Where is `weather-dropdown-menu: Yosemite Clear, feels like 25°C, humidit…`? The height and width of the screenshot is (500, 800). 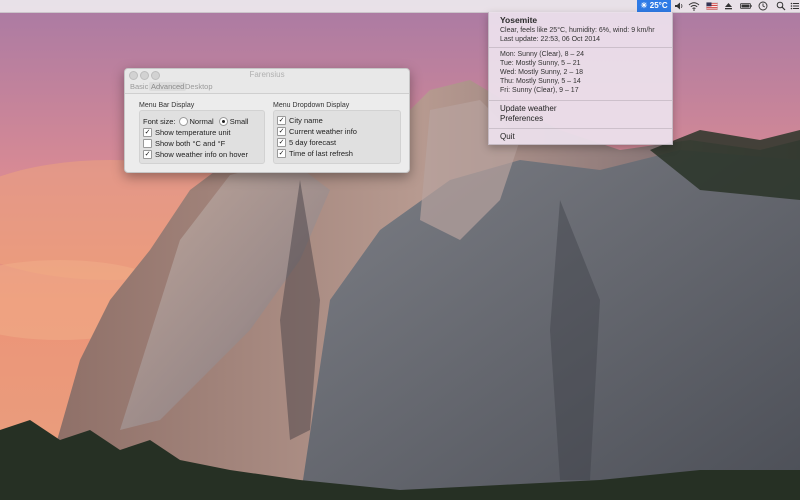
weather-dropdown-menu: Yosemite Clear, feels like 25°C, humidit… is located at coordinates (580, 78).